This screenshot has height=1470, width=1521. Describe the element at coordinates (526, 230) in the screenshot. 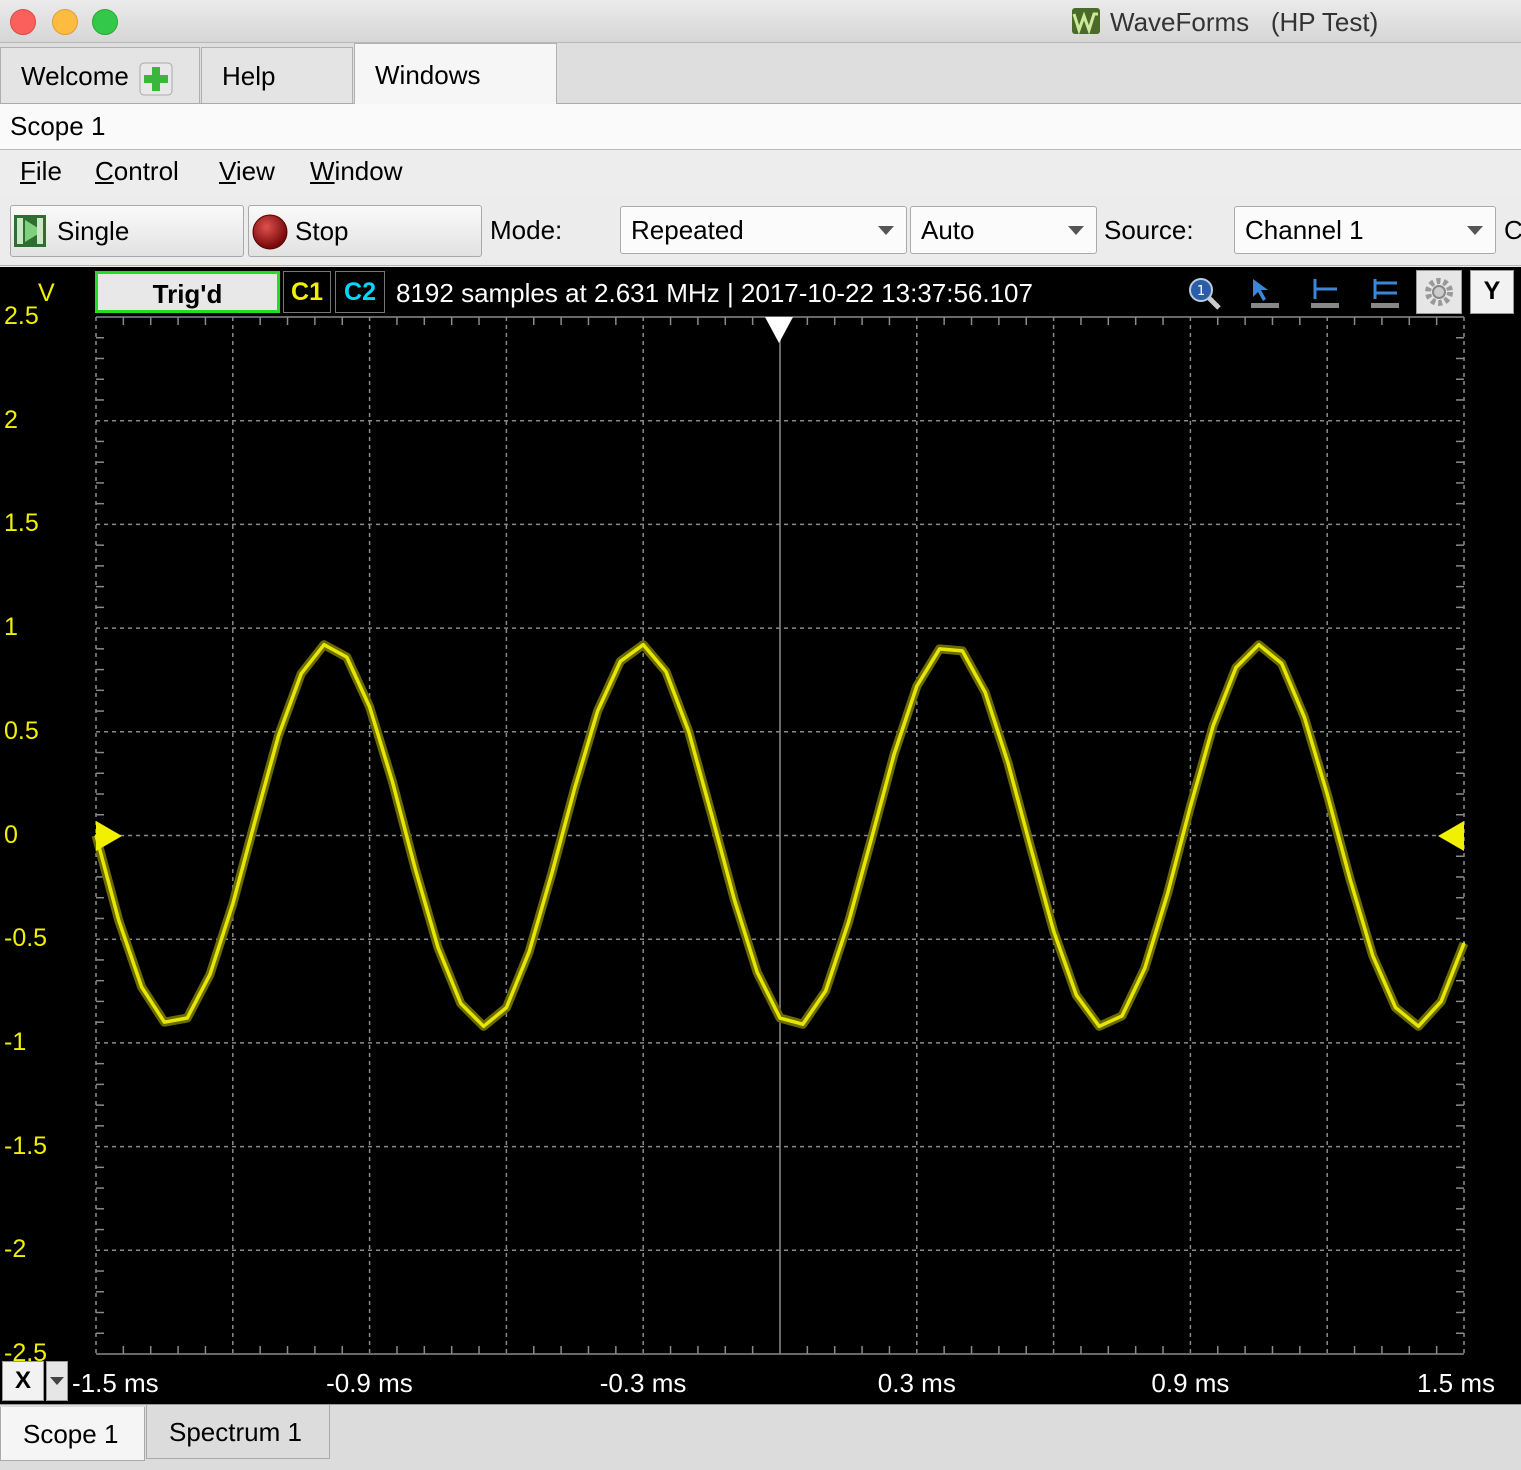

I see `mode-label: Mode:` at that location.